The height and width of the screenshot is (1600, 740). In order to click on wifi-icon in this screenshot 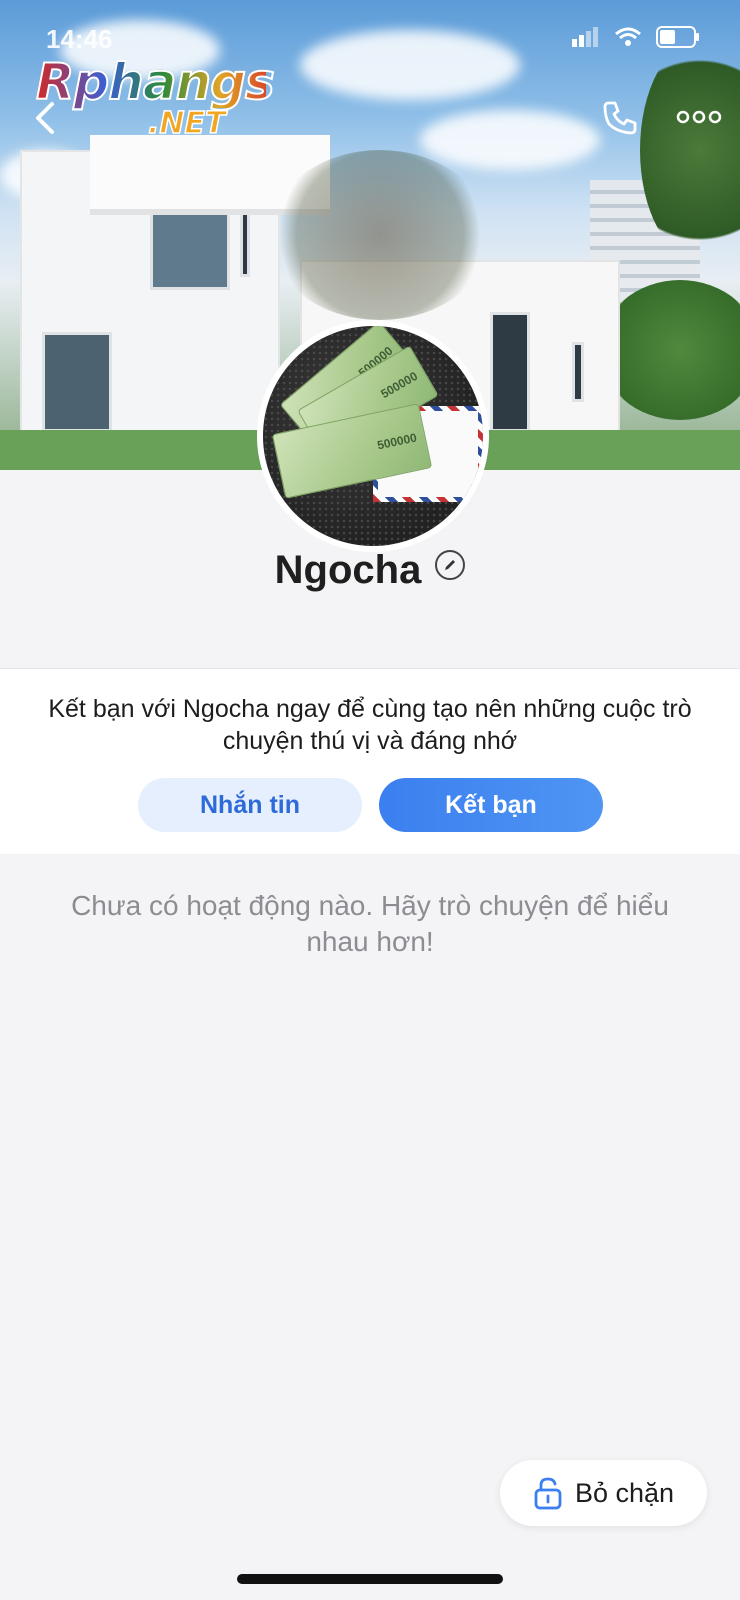, I will do `click(628, 36)`.